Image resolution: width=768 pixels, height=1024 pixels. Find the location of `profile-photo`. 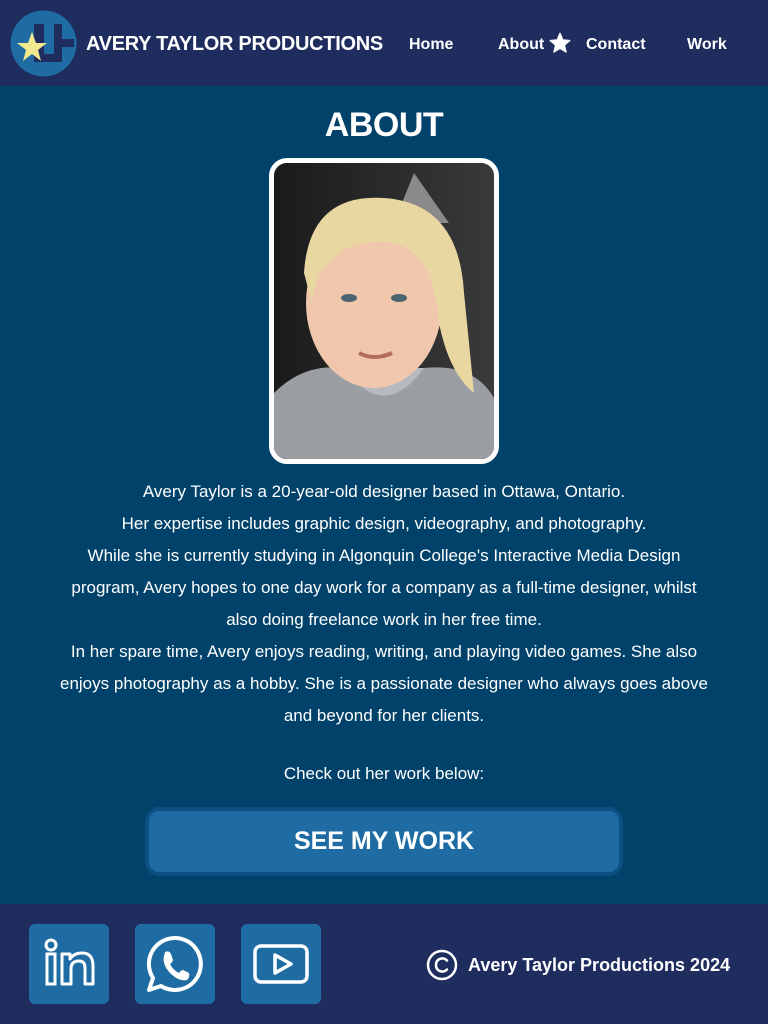

profile-photo is located at coordinates (384, 311).